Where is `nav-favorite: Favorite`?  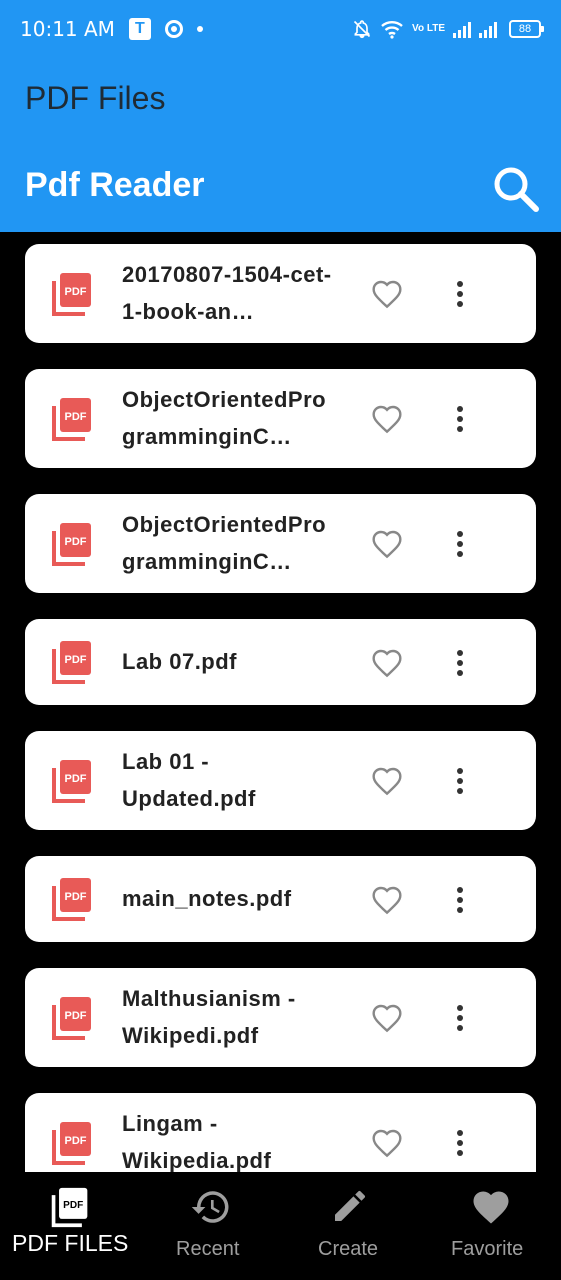
nav-favorite: Favorite is located at coordinates (490, 1226).